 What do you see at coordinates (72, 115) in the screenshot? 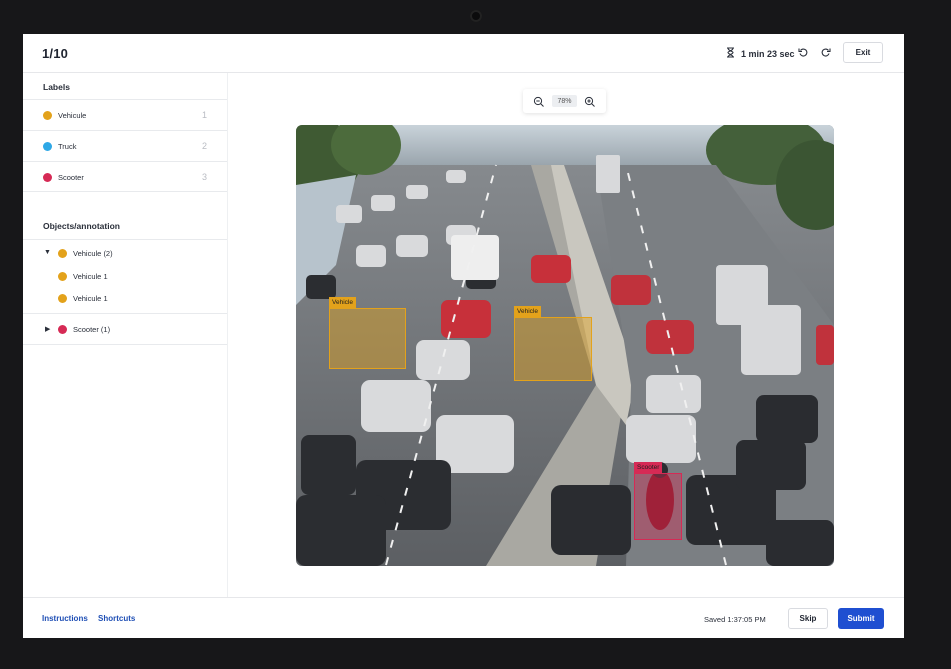
I see `label-name: Vehicule` at bounding box center [72, 115].